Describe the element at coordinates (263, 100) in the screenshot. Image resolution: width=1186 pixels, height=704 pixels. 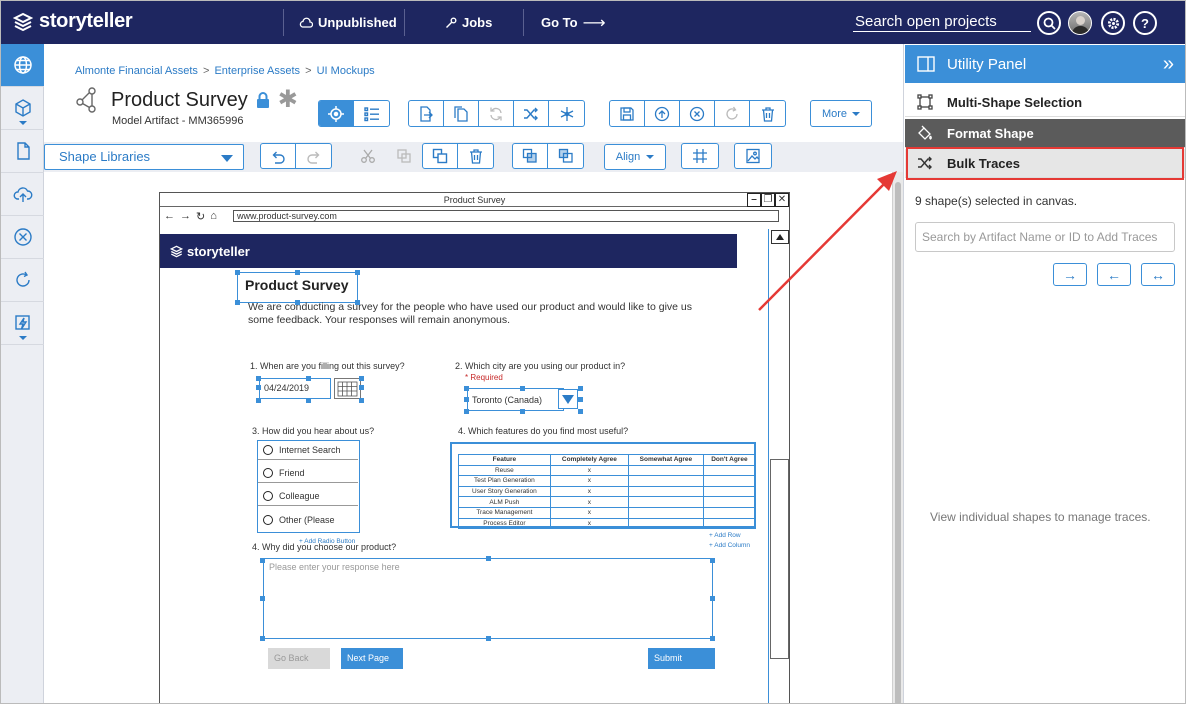
I see `lock-icon` at that location.